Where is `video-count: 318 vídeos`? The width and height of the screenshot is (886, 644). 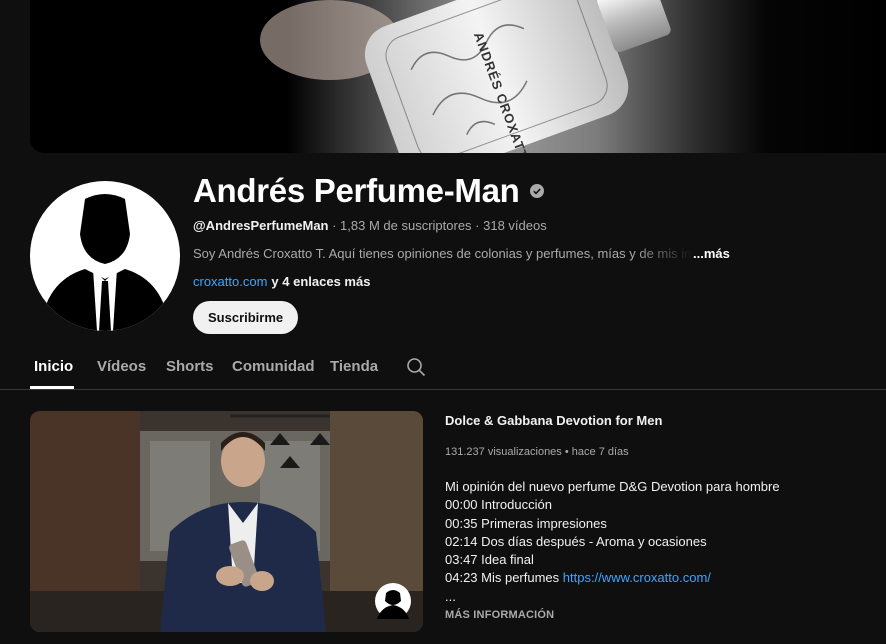 video-count: 318 vídeos is located at coordinates (515, 225).